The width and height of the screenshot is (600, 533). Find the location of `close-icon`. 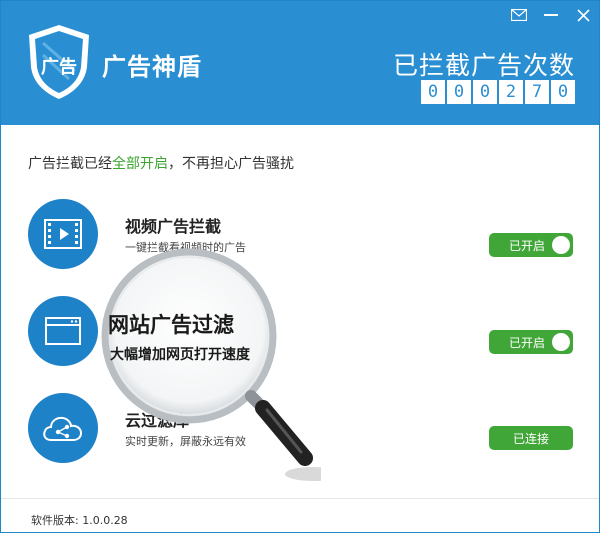

close-icon is located at coordinates (583, 15).